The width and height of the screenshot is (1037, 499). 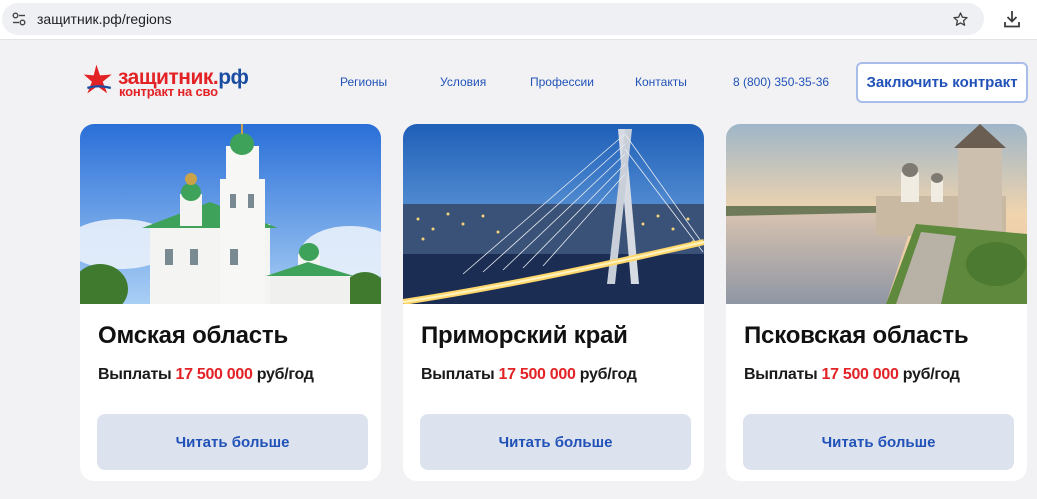 I want to click on address-bar: защитник.рф/regions, so click(x=493, y=19).